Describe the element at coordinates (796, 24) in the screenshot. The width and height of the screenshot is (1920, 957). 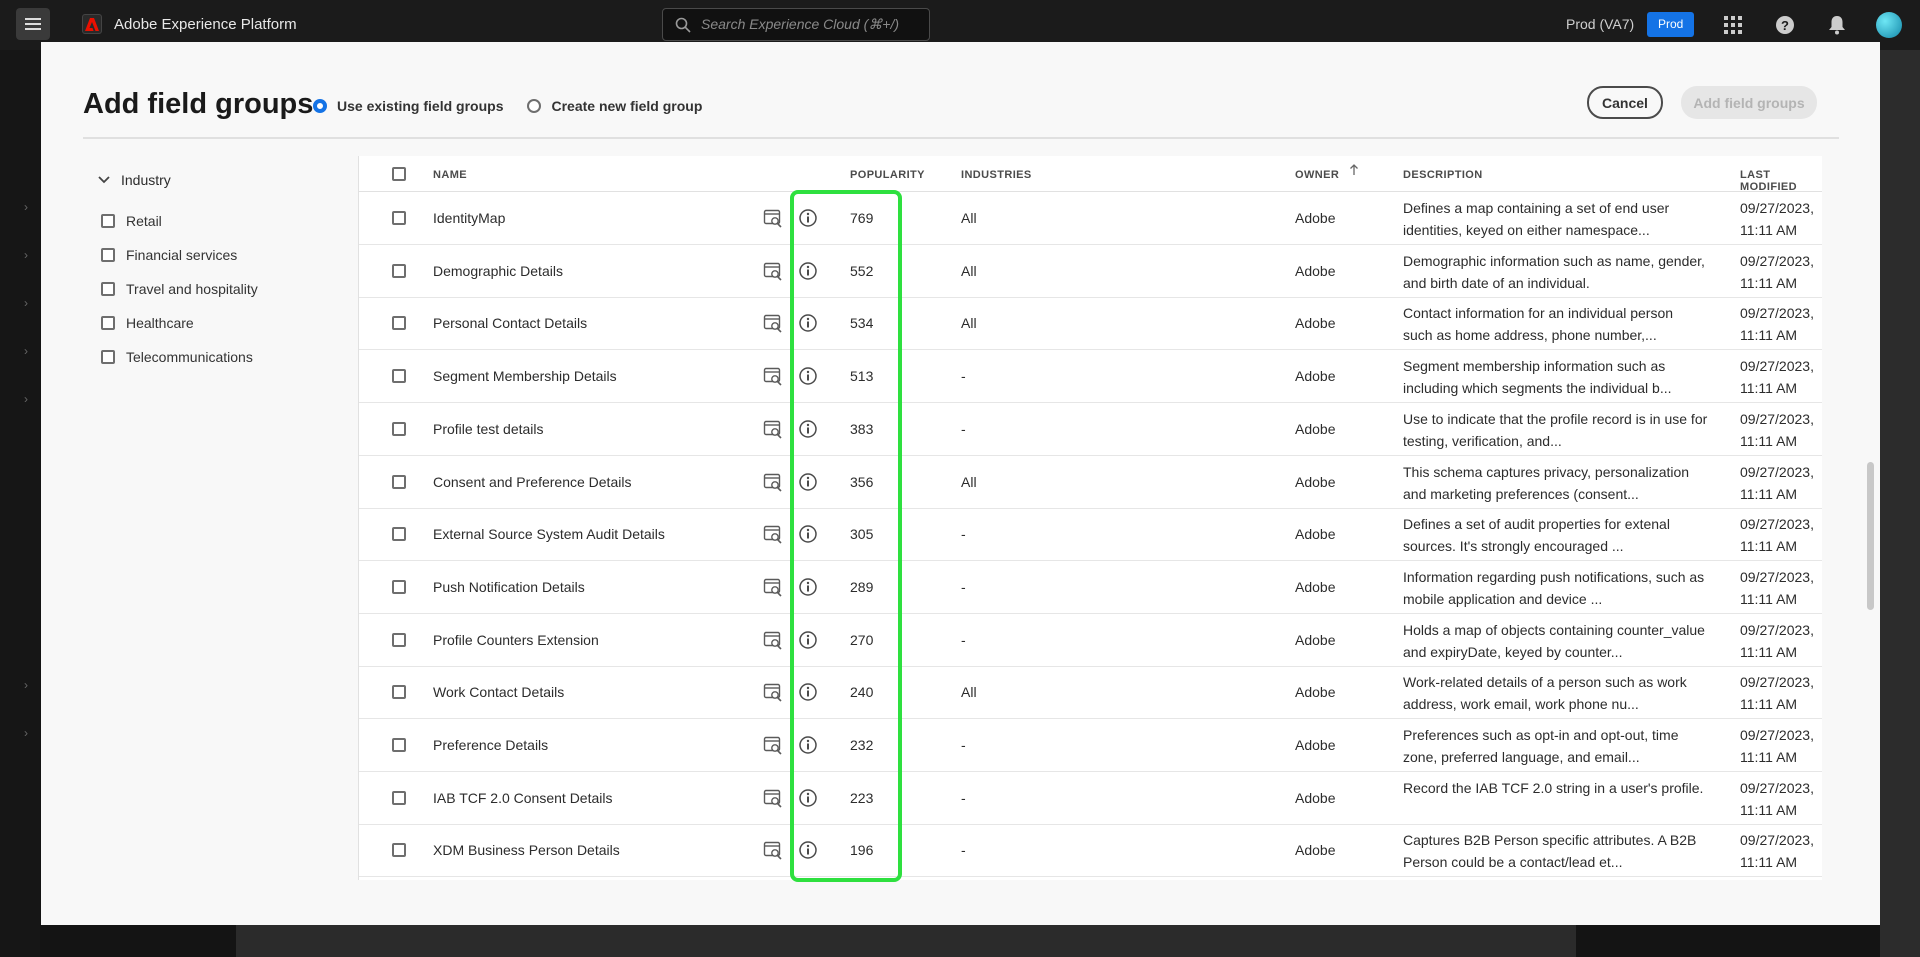
I see `global-search-input: Search Experience Cloud (⌘+/)` at that location.